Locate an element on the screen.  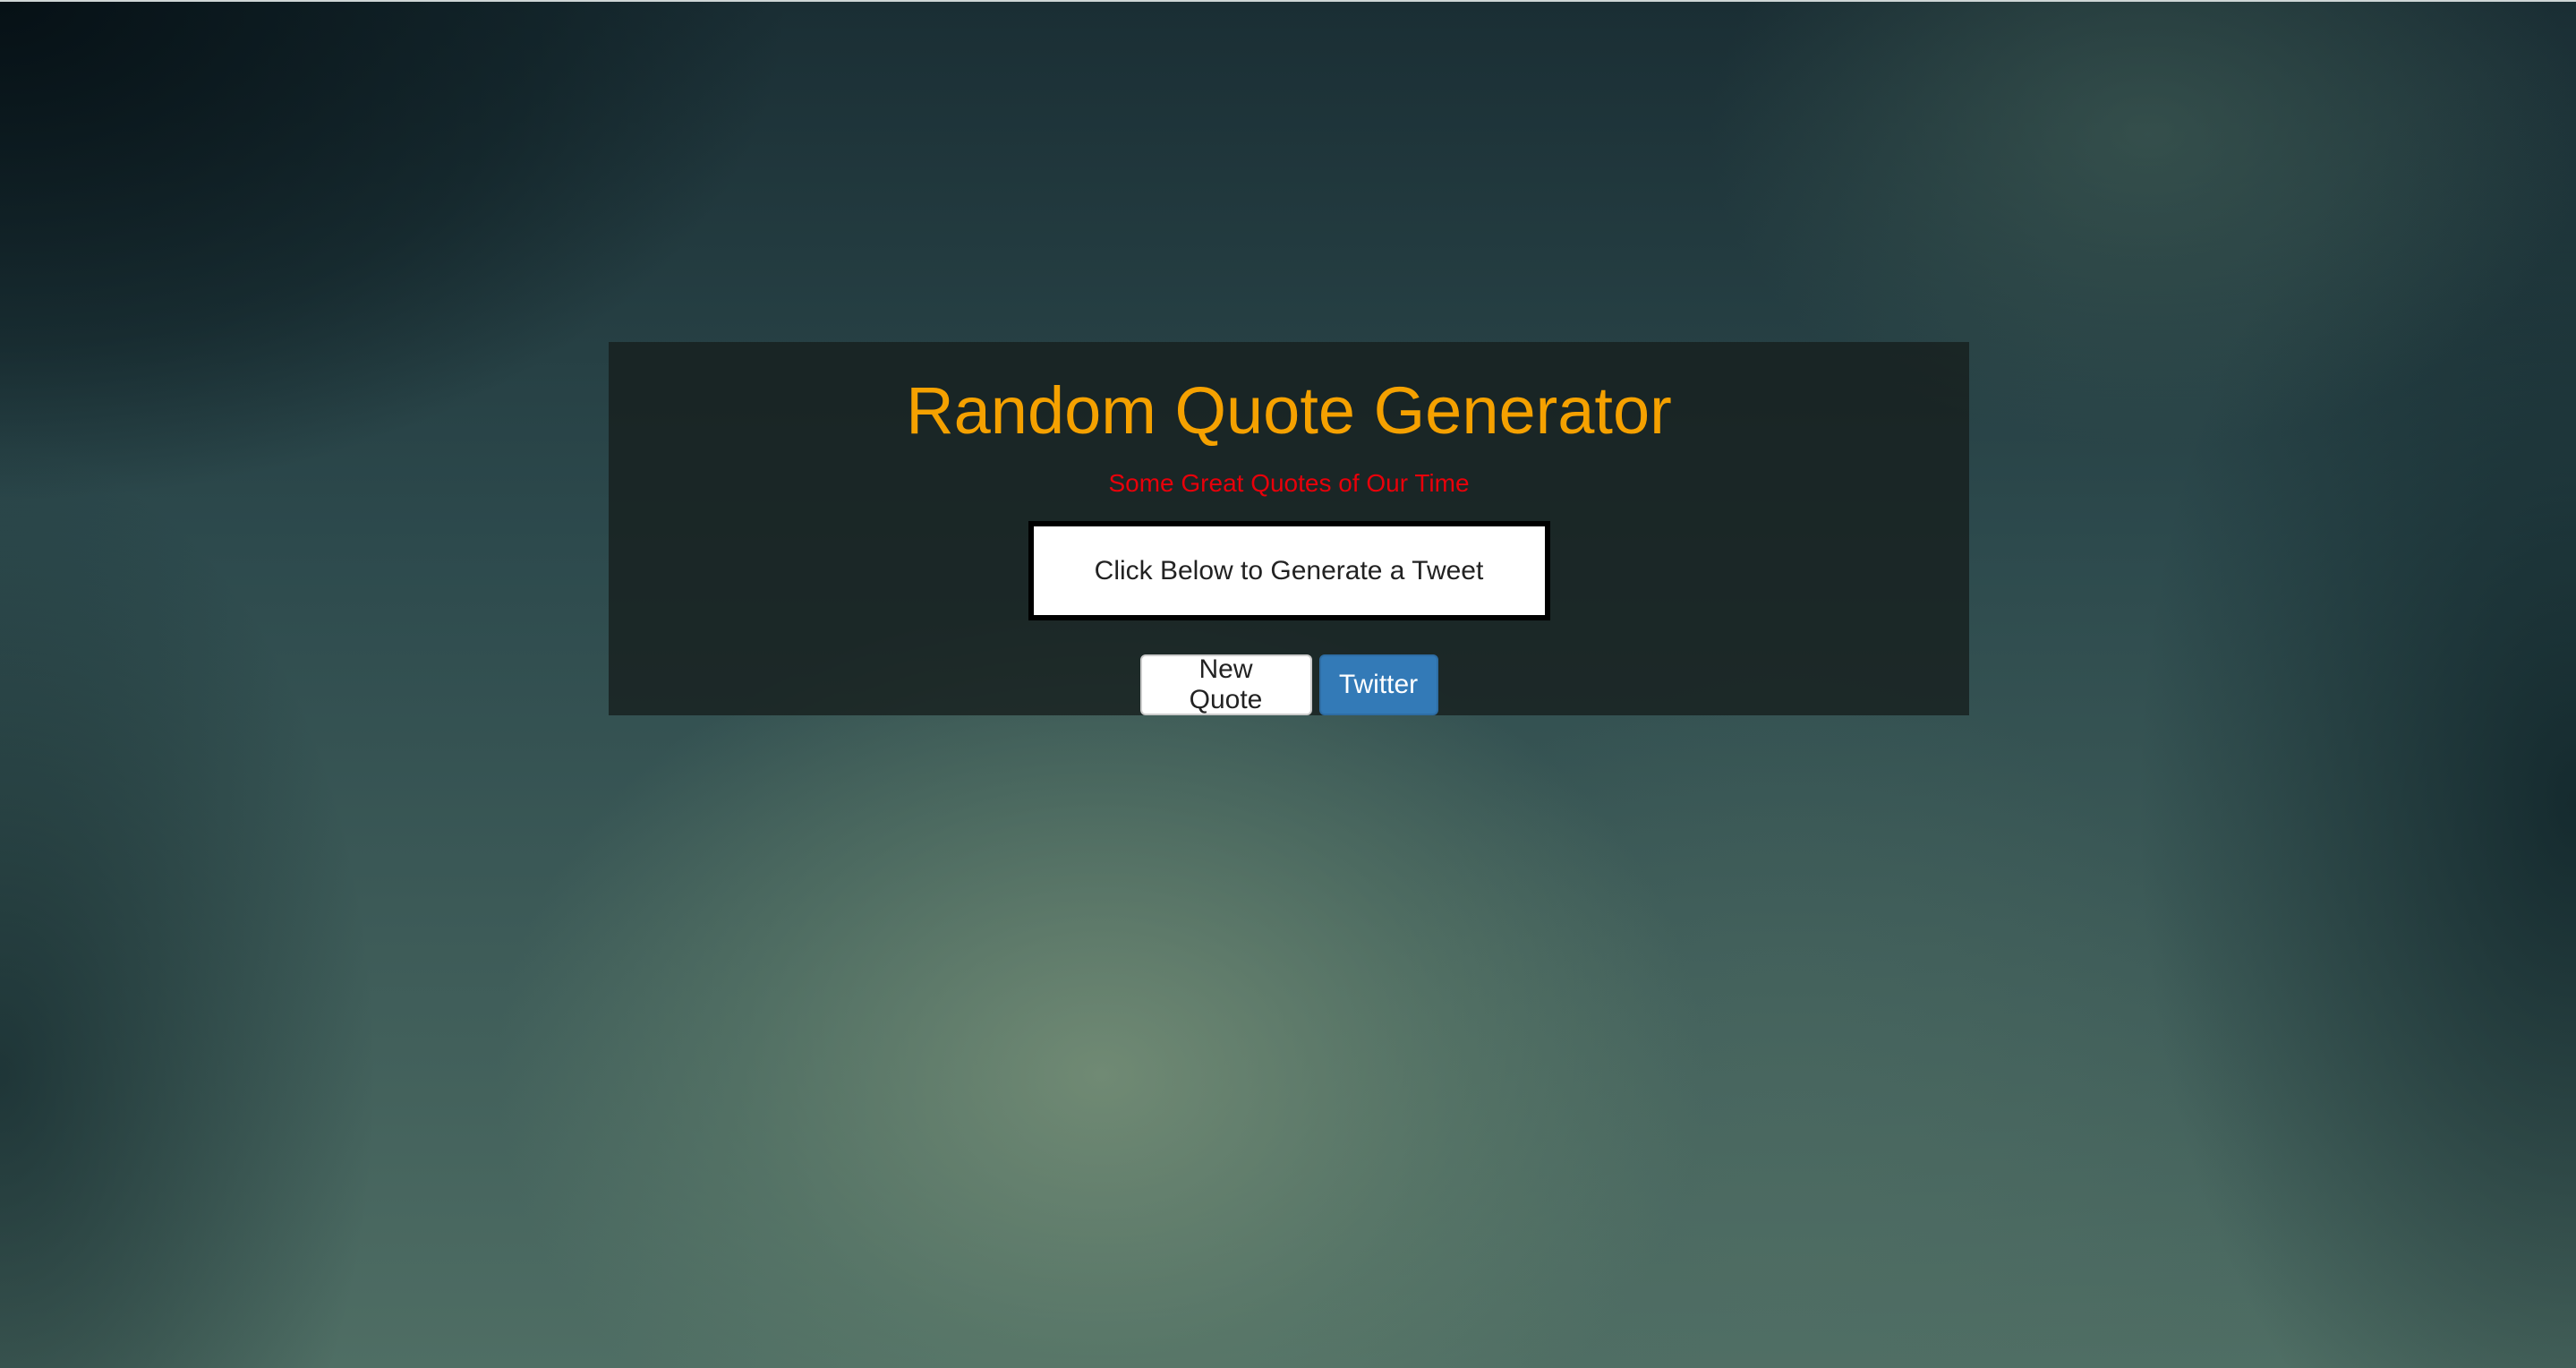
twitter-button: Twitter is located at coordinates (1378, 684).